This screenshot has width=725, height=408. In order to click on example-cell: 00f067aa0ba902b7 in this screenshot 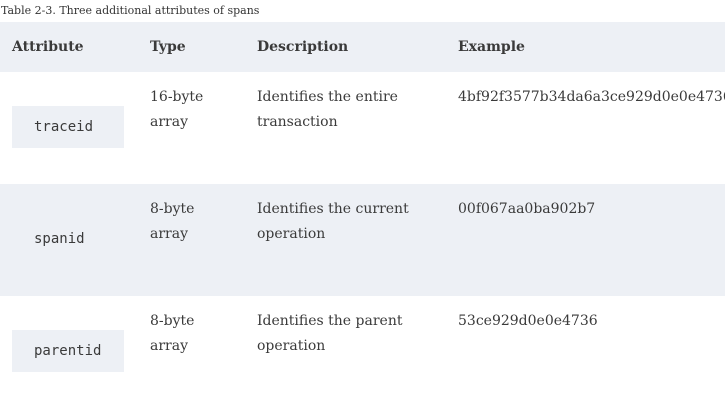, I will do `click(527, 209)`.